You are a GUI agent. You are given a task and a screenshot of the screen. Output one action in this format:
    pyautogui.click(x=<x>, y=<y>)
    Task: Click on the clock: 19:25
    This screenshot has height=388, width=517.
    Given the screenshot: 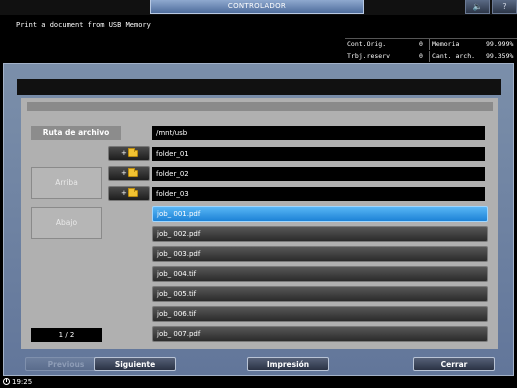 What is the action you would take?
    pyautogui.click(x=17, y=382)
    